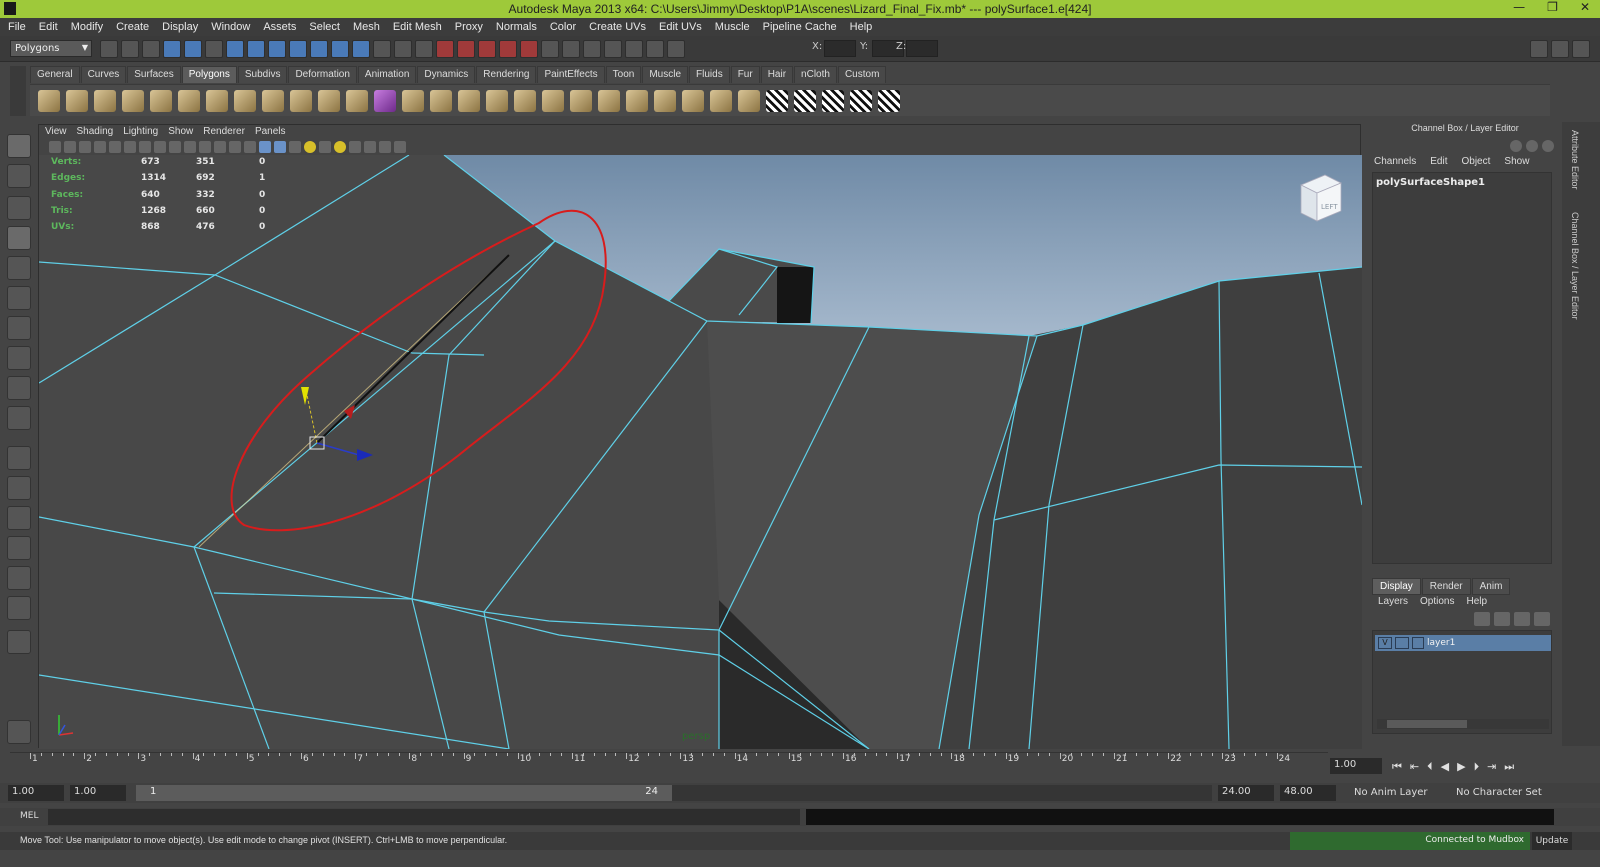 Image resolution: width=1600 pixels, height=867 pixels. What do you see at coordinates (833, 100) in the screenshot?
I see `automatic-mapping-icon` at bounding box center [833, 100].